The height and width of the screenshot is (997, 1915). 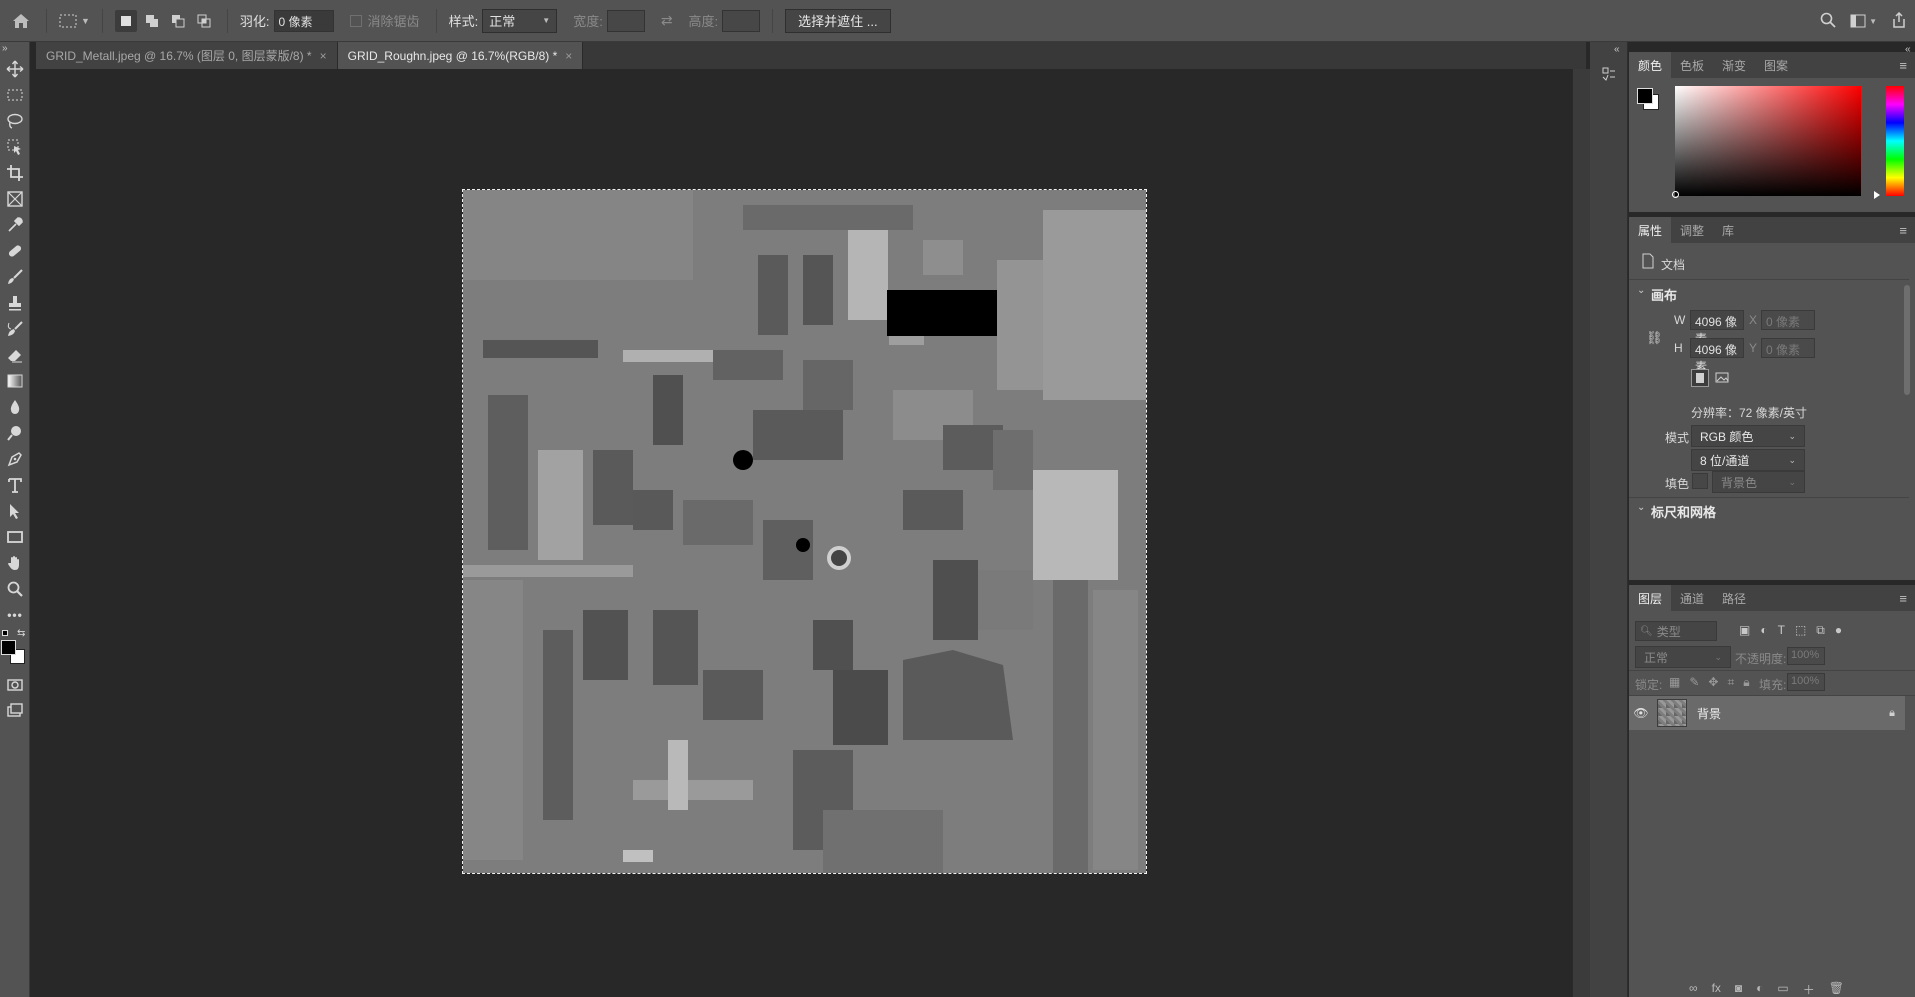 What do you see at coordinates (1676, 631) in the screenshot?
I see `layer-filter-select: 🔍︎ 类型` at bounding box center [1676, 631].